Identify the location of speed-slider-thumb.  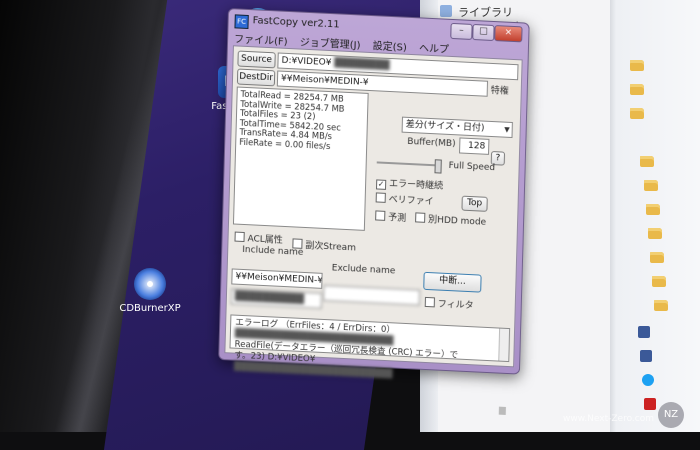
(438, 166).